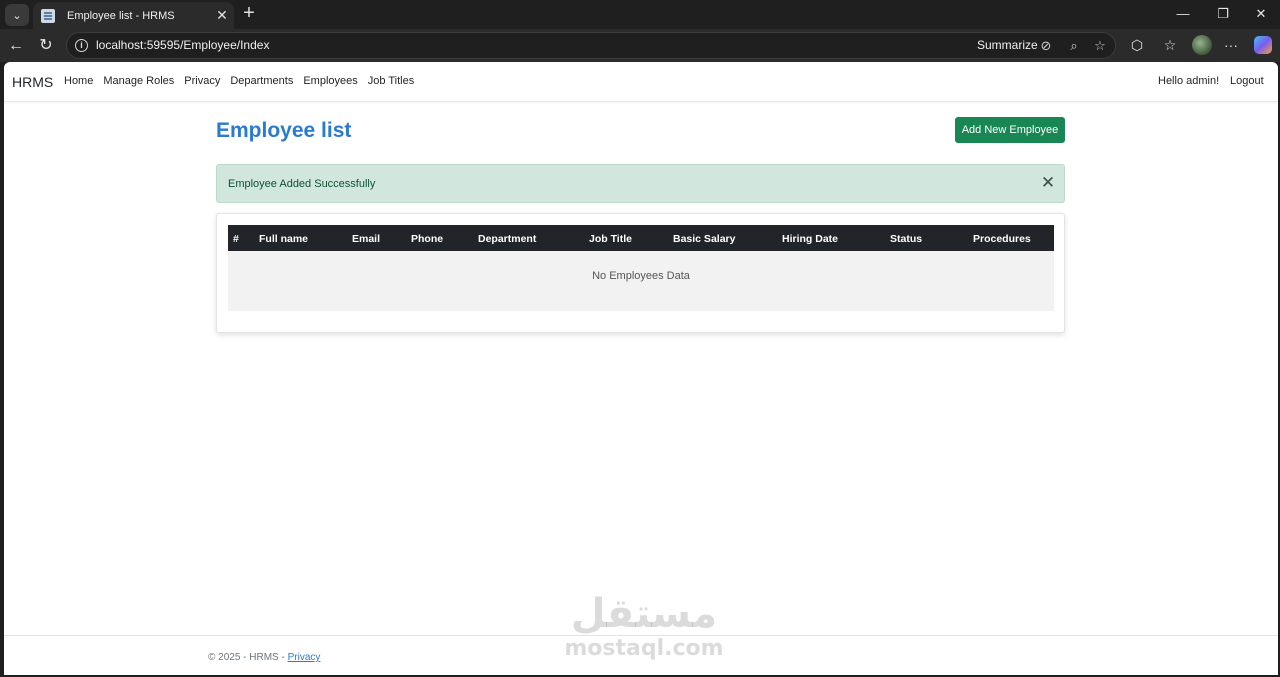 This screenshot has width=1280, height=677. Describe the element at coordinates (248, 657) in the screenshot. I see `footer-copyright: © 2025 - HRMS -` at that location.